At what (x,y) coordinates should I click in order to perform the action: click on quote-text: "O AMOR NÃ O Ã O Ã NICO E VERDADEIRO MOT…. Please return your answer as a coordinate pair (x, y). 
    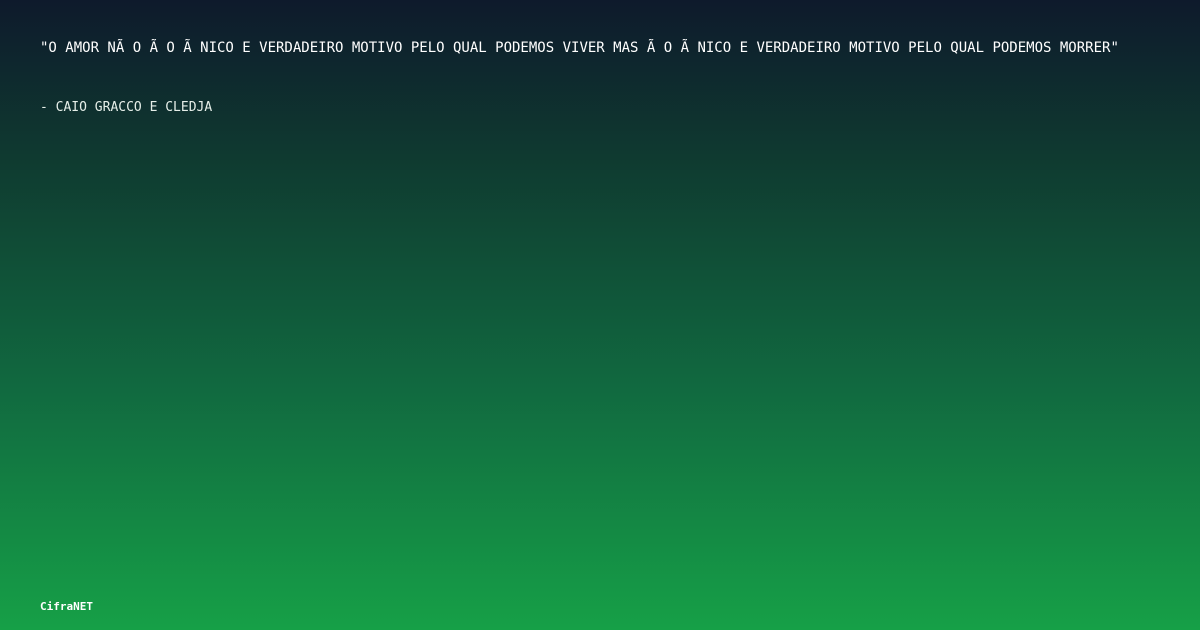
    Looking at the image, I should click on (579, 48).